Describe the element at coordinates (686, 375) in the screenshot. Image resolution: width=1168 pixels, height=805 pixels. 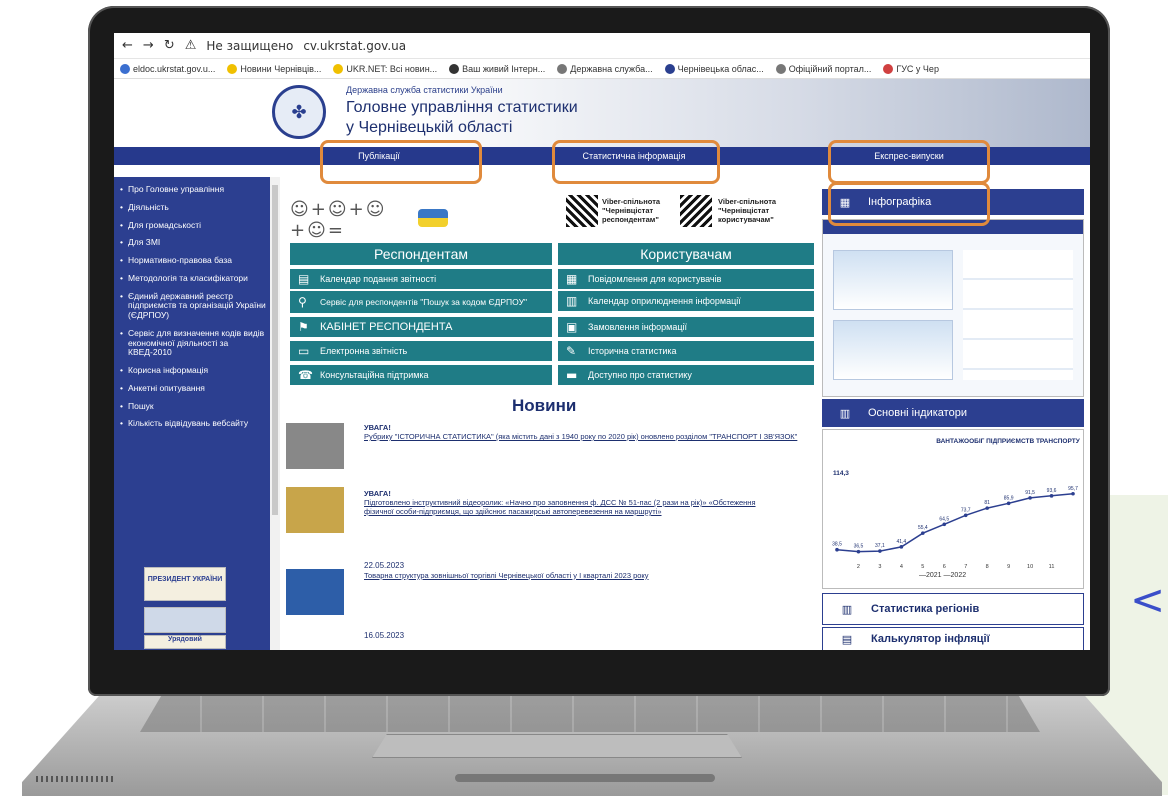
I see `user-item: ▬ Доступно про статистику` at that location.